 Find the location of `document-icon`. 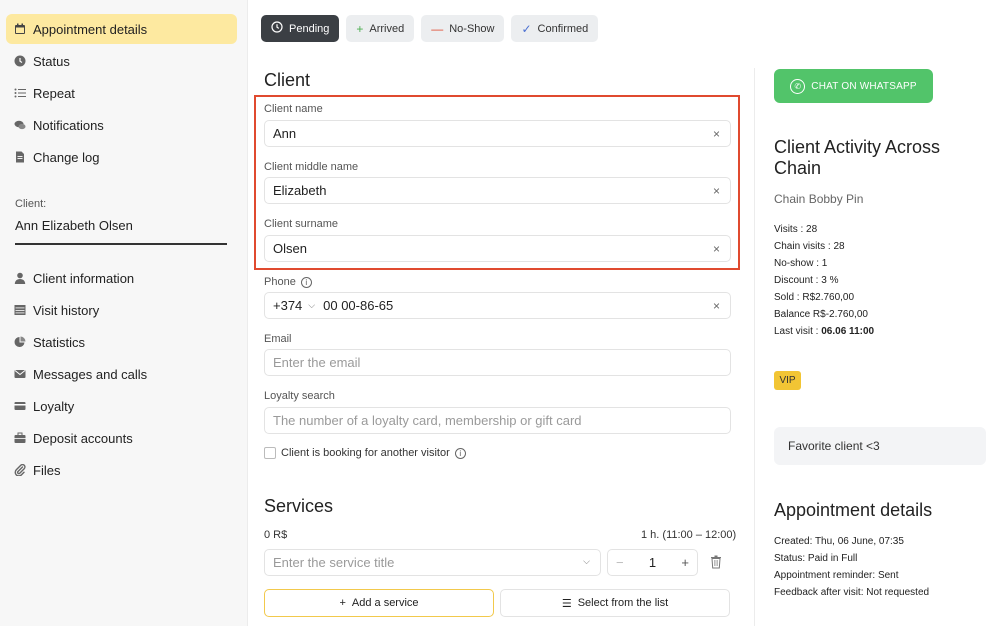

document-icon is located at coordinates (20, 157).